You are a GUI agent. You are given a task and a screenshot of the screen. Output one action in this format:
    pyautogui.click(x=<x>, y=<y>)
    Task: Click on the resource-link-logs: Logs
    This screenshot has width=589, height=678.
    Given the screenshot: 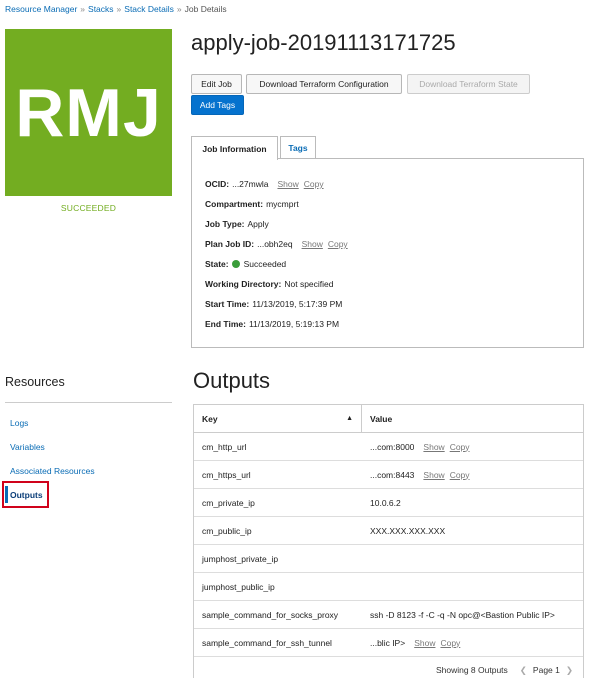 What is the action you would take?
    pyautogui.click(x=19, y=423)
    